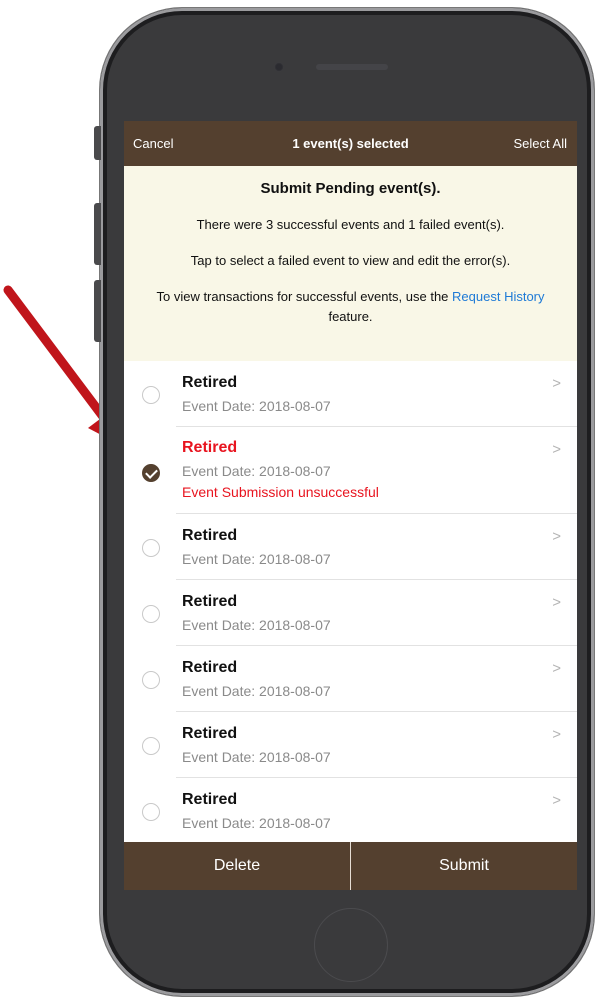 The height and width of the screenshot is (999, 595). Describe the element at coordinates (279, 67) in the screenshot. I see `front-camera` at that location.